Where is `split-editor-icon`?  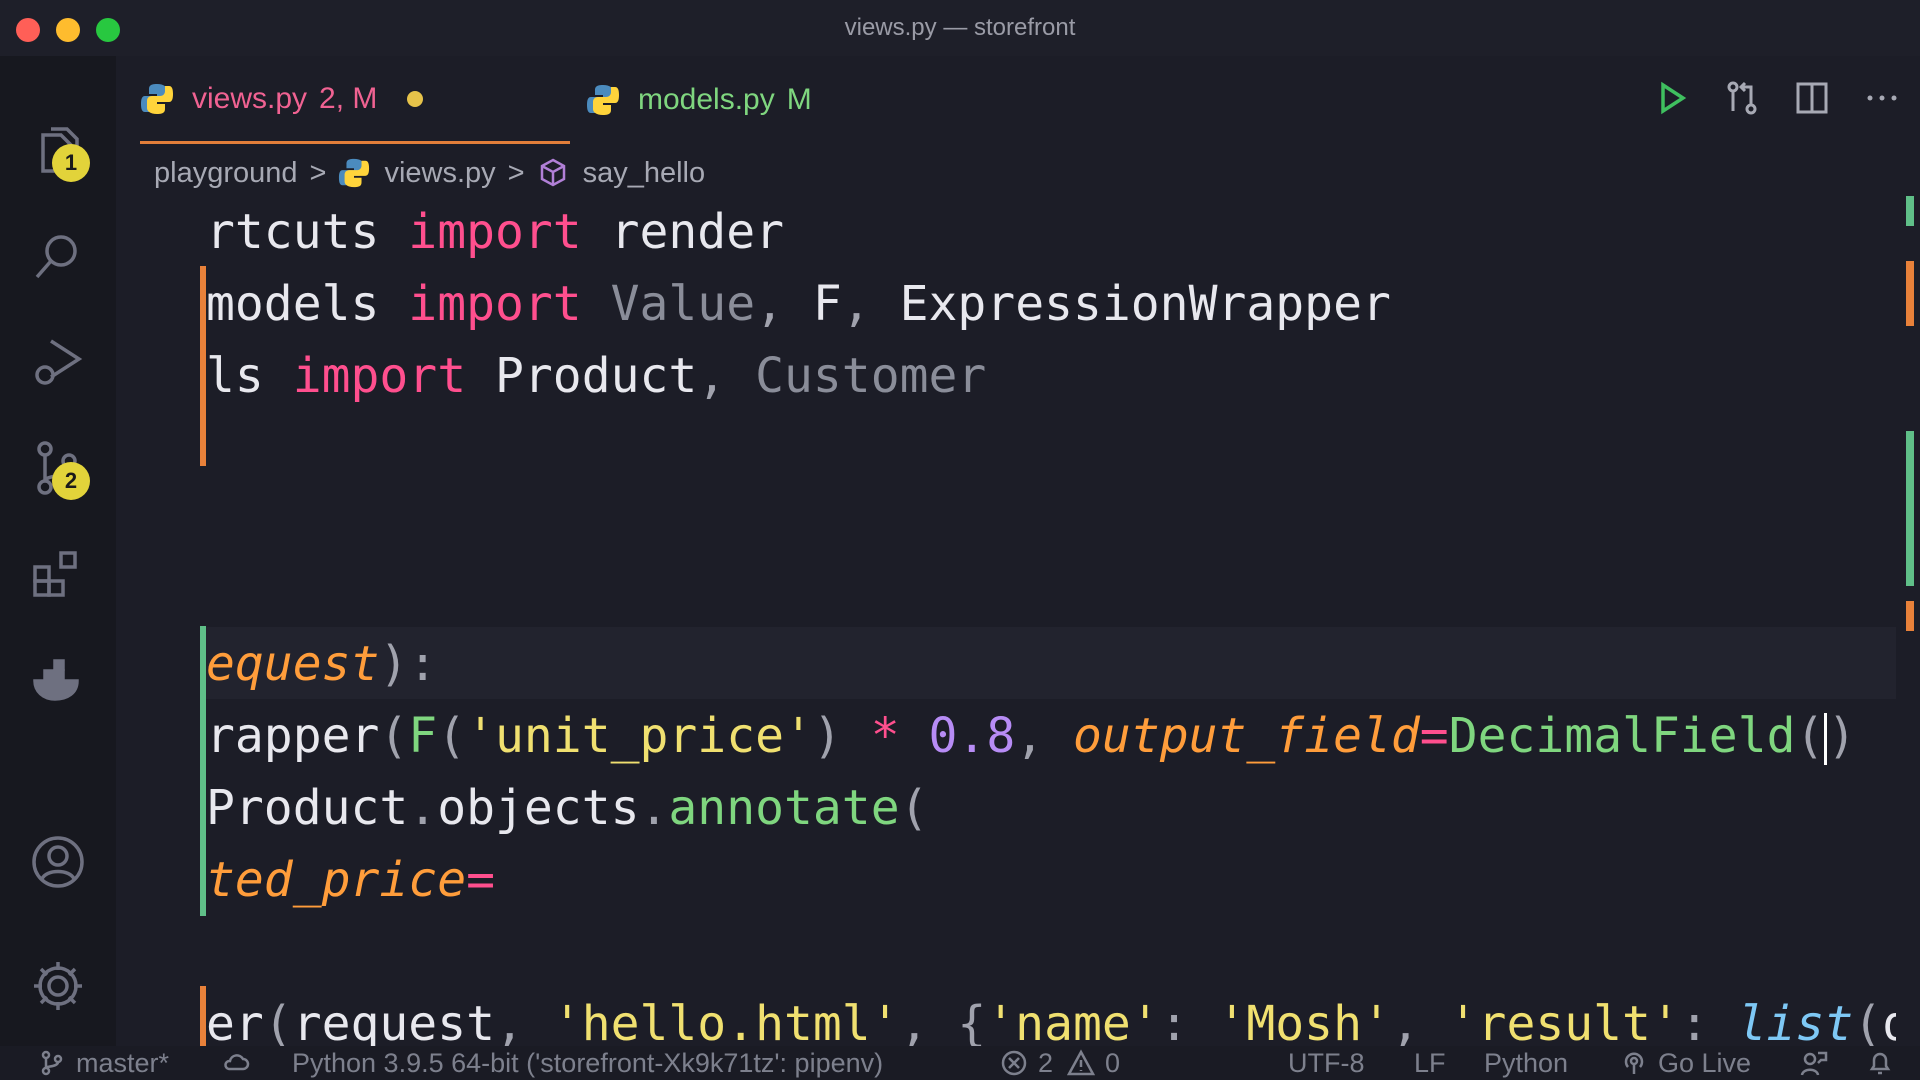
split-editor-icon is located at coordinates (1812, 98).